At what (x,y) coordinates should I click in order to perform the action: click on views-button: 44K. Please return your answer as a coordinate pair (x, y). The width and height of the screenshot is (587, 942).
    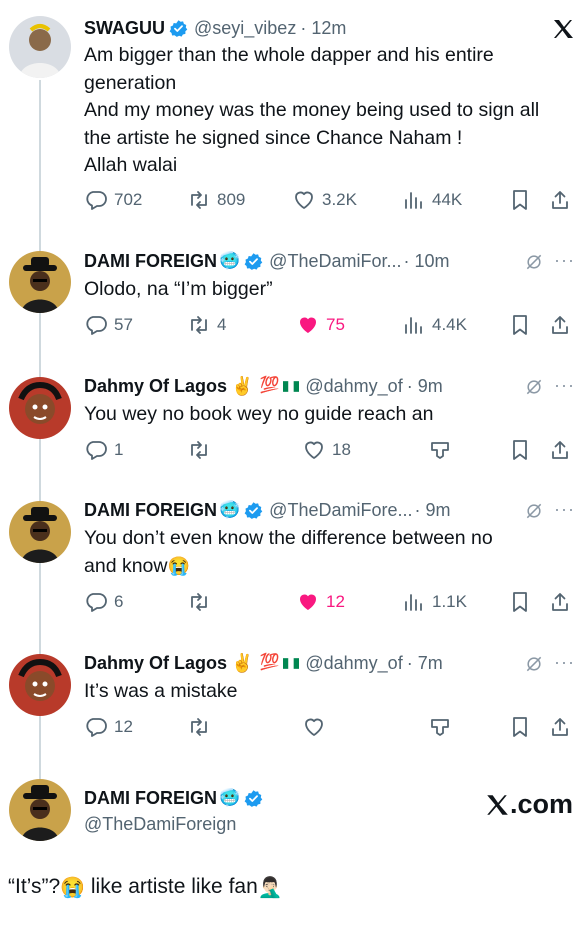
    Looking at the image, I should click on (432, 200).